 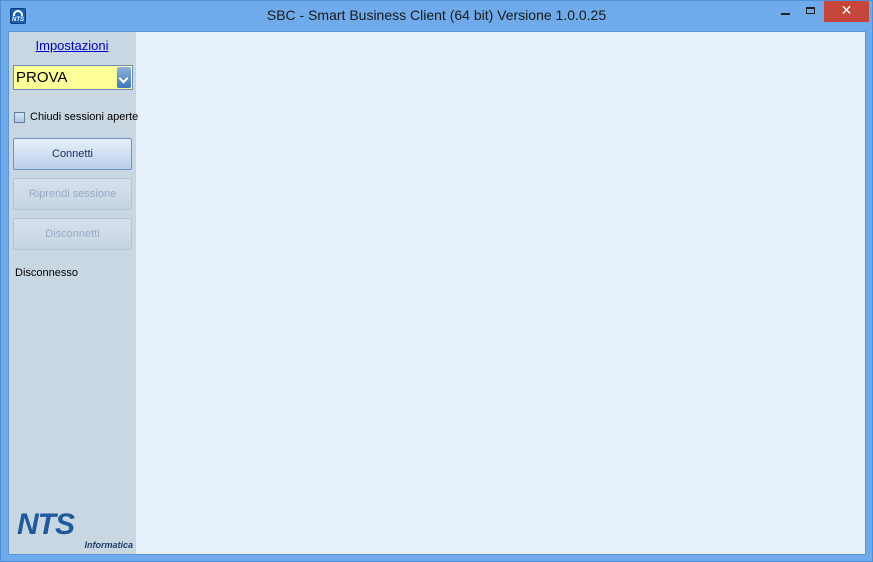 What do you see at coordinates (72, 194) in the screenshot?
I see `resume-session-button: Riprendi sessione` at bounding box center [72, 194].